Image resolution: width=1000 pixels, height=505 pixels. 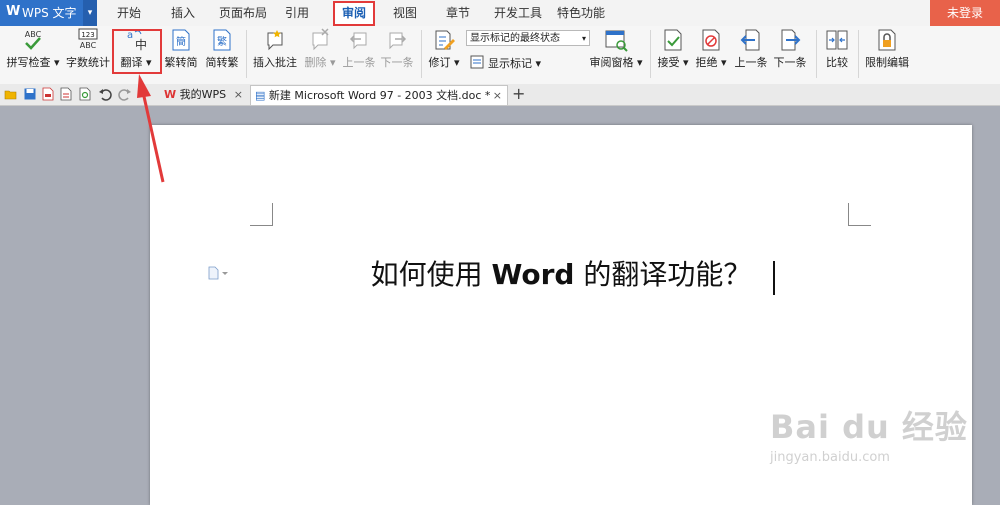 What do you see at coordinates (515, 63) in the screenshot?
I see `show-markup-label: 显示标记 ▾` at bounding box center [515, 63].